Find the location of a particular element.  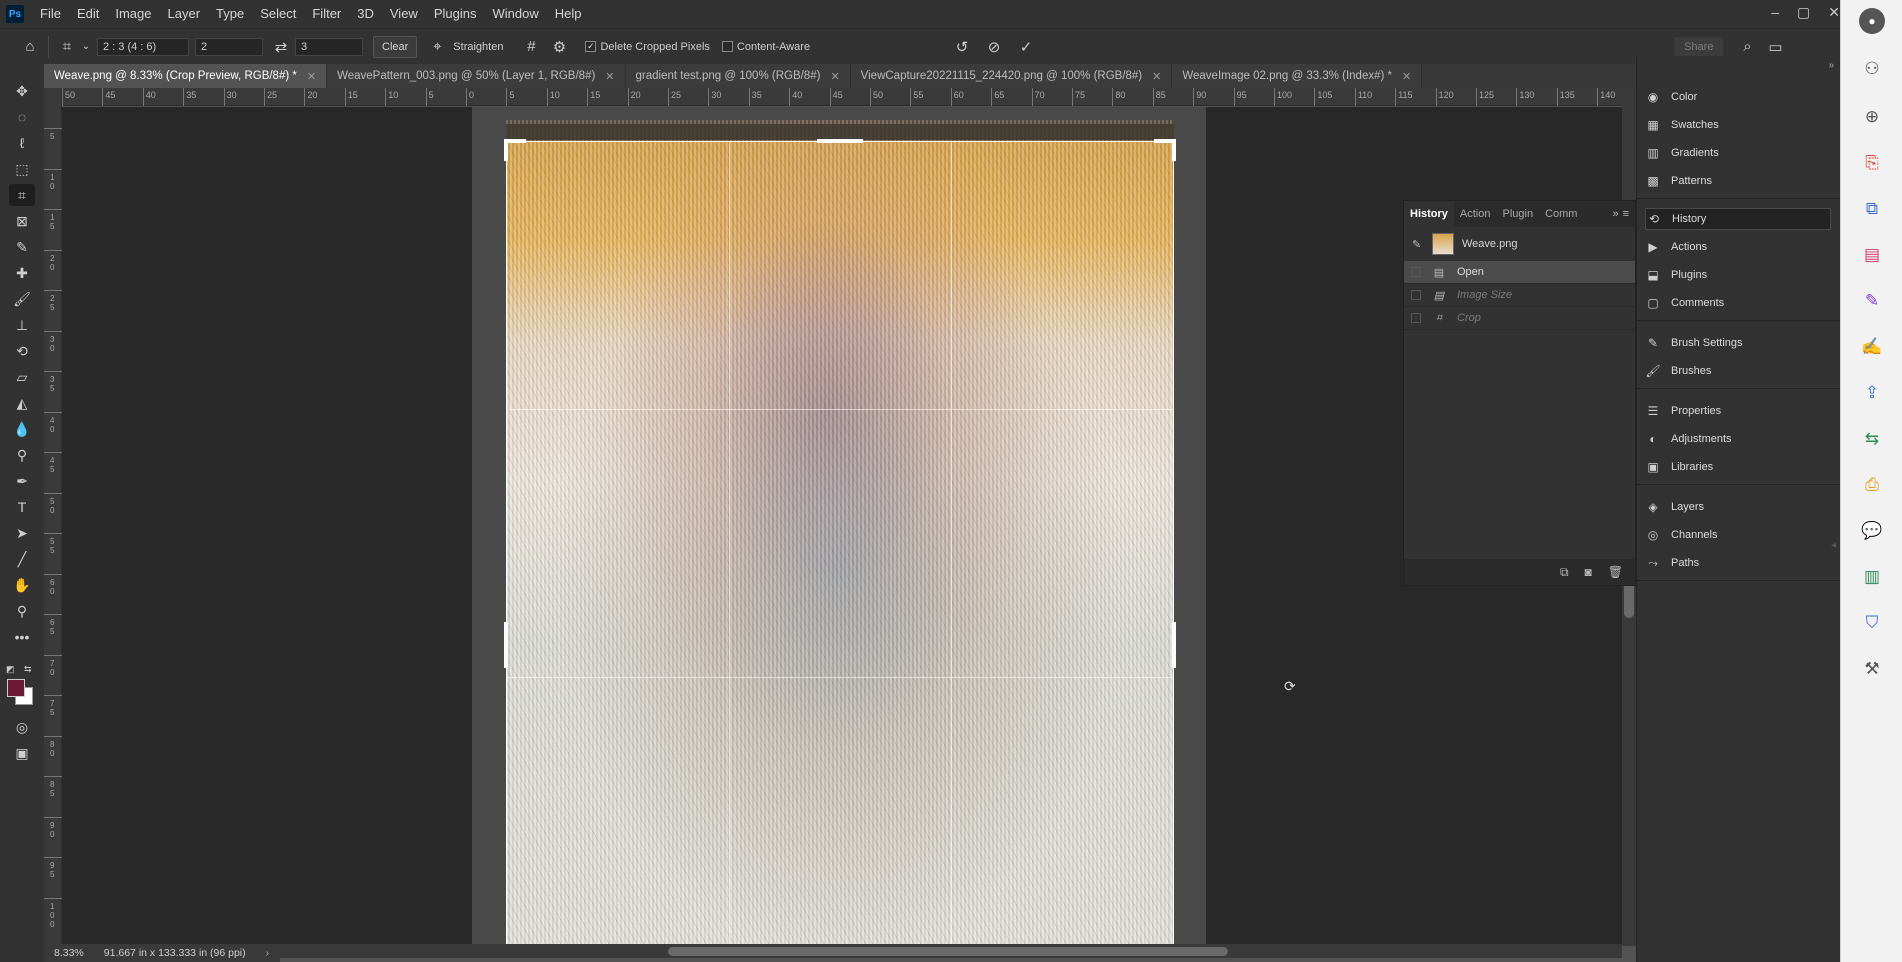

eyedropper-tool-icon: ✎ is located at coordinates (22, 247).